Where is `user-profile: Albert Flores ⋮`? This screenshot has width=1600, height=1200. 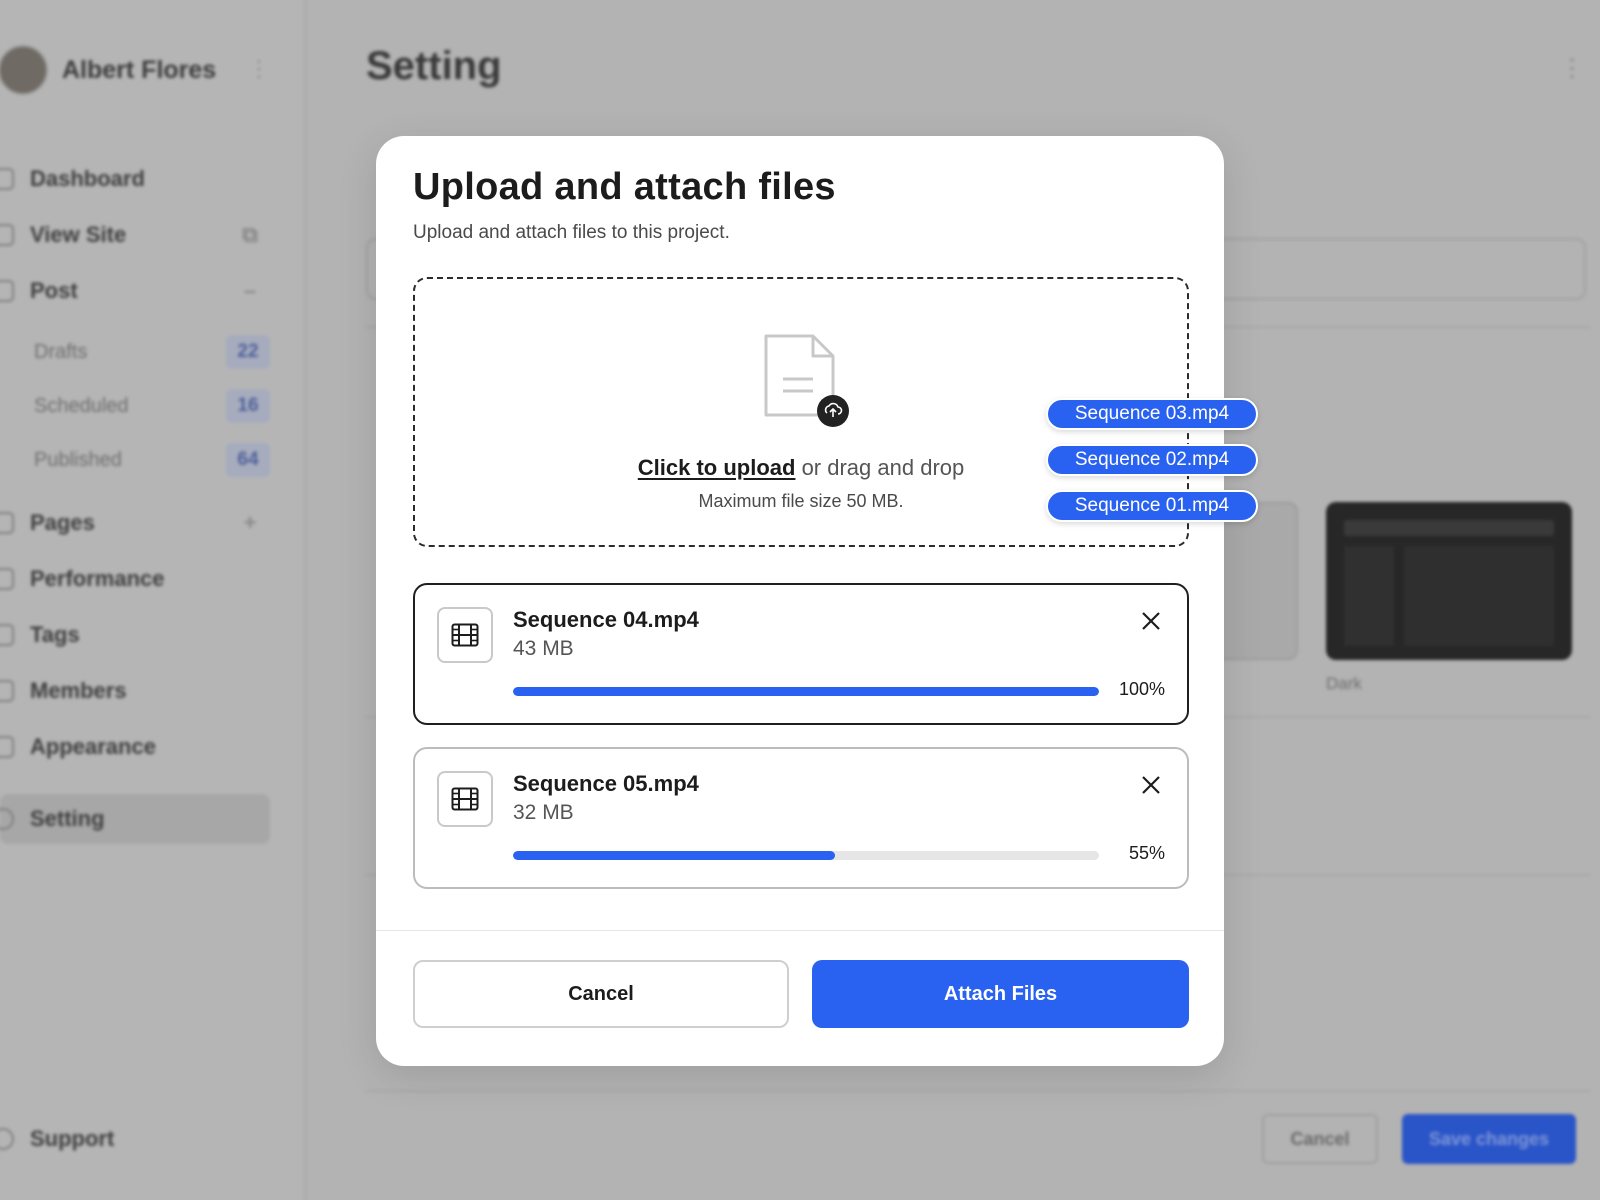
user-profile: Albert Flores ⋮ is located at coordinates (135, 70).